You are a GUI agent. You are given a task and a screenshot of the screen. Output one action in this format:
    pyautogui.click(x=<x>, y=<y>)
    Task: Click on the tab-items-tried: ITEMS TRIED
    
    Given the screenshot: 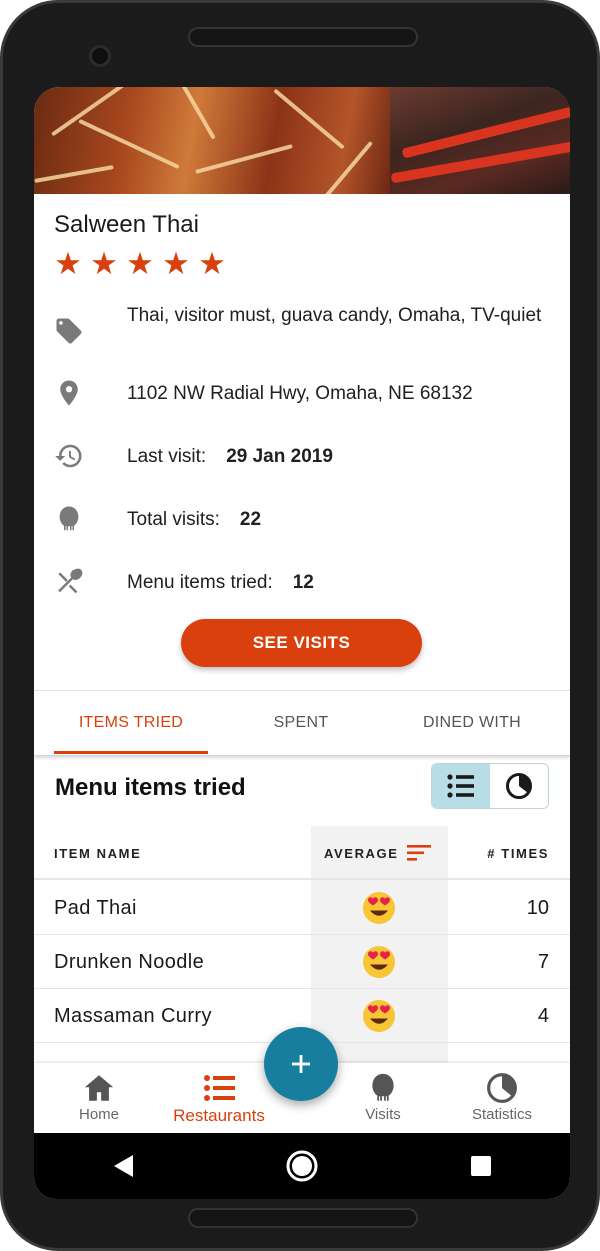 What is the action you would take?
    pyautogui.click(x=131, y=723)
    